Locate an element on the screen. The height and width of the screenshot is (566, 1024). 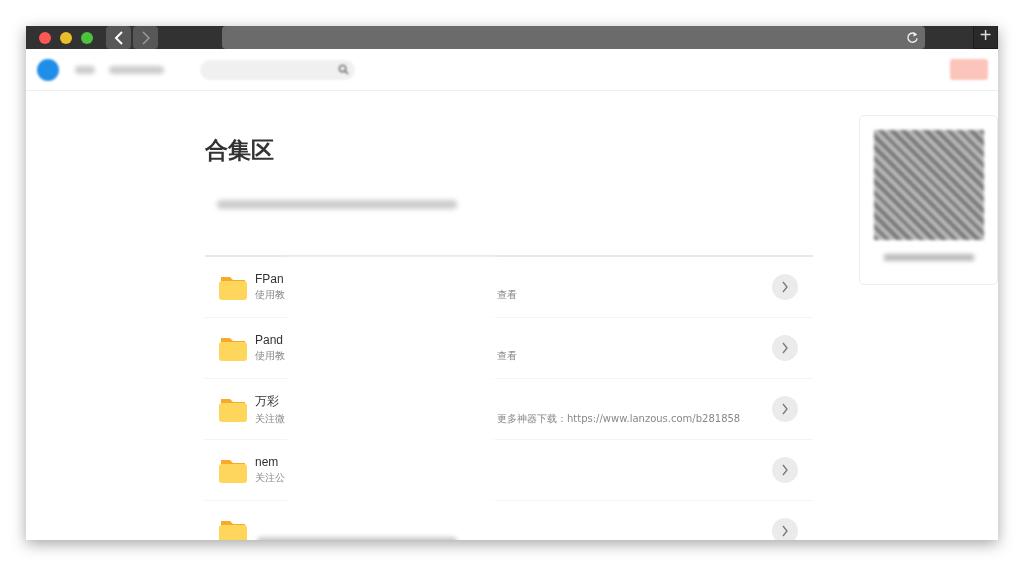
folder-title: Pand is located at coordinates (269, 340).